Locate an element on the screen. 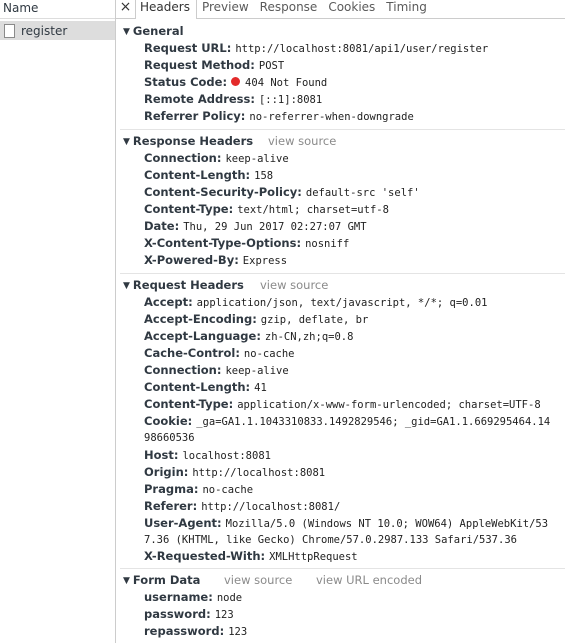 Image resolution: width=565 pixels, height=643 pixels. general-section-title: General is located at coordinates (158, 31).